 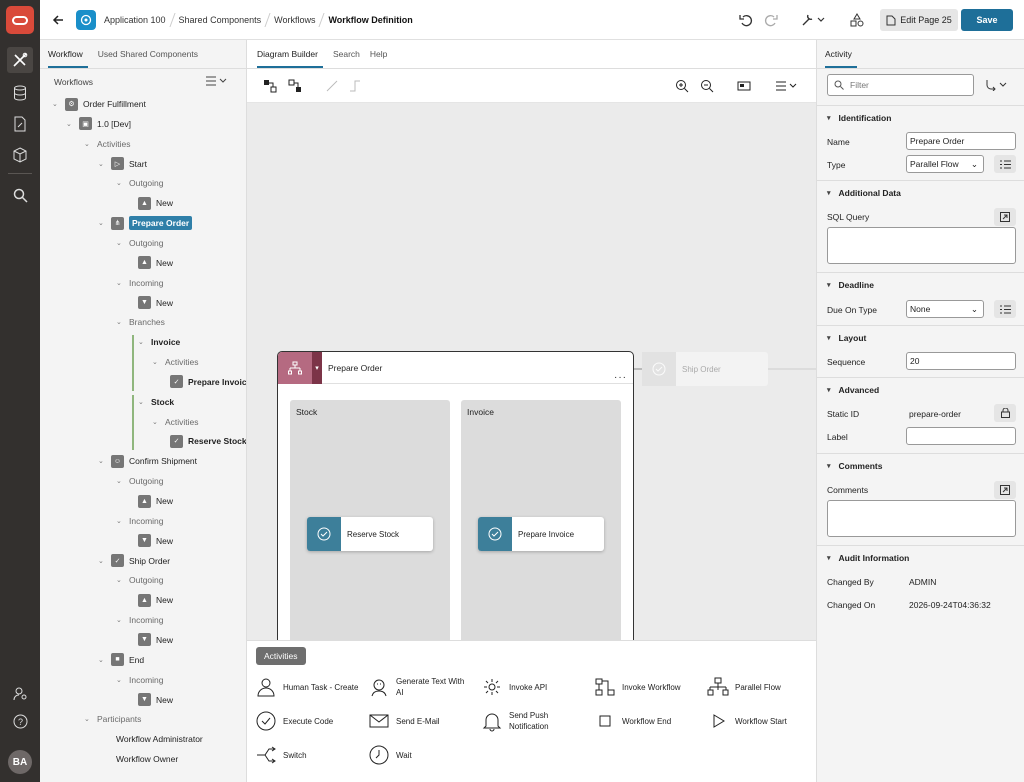 I want to click on palette-item: Execute Code, so click(x=311, y=721).